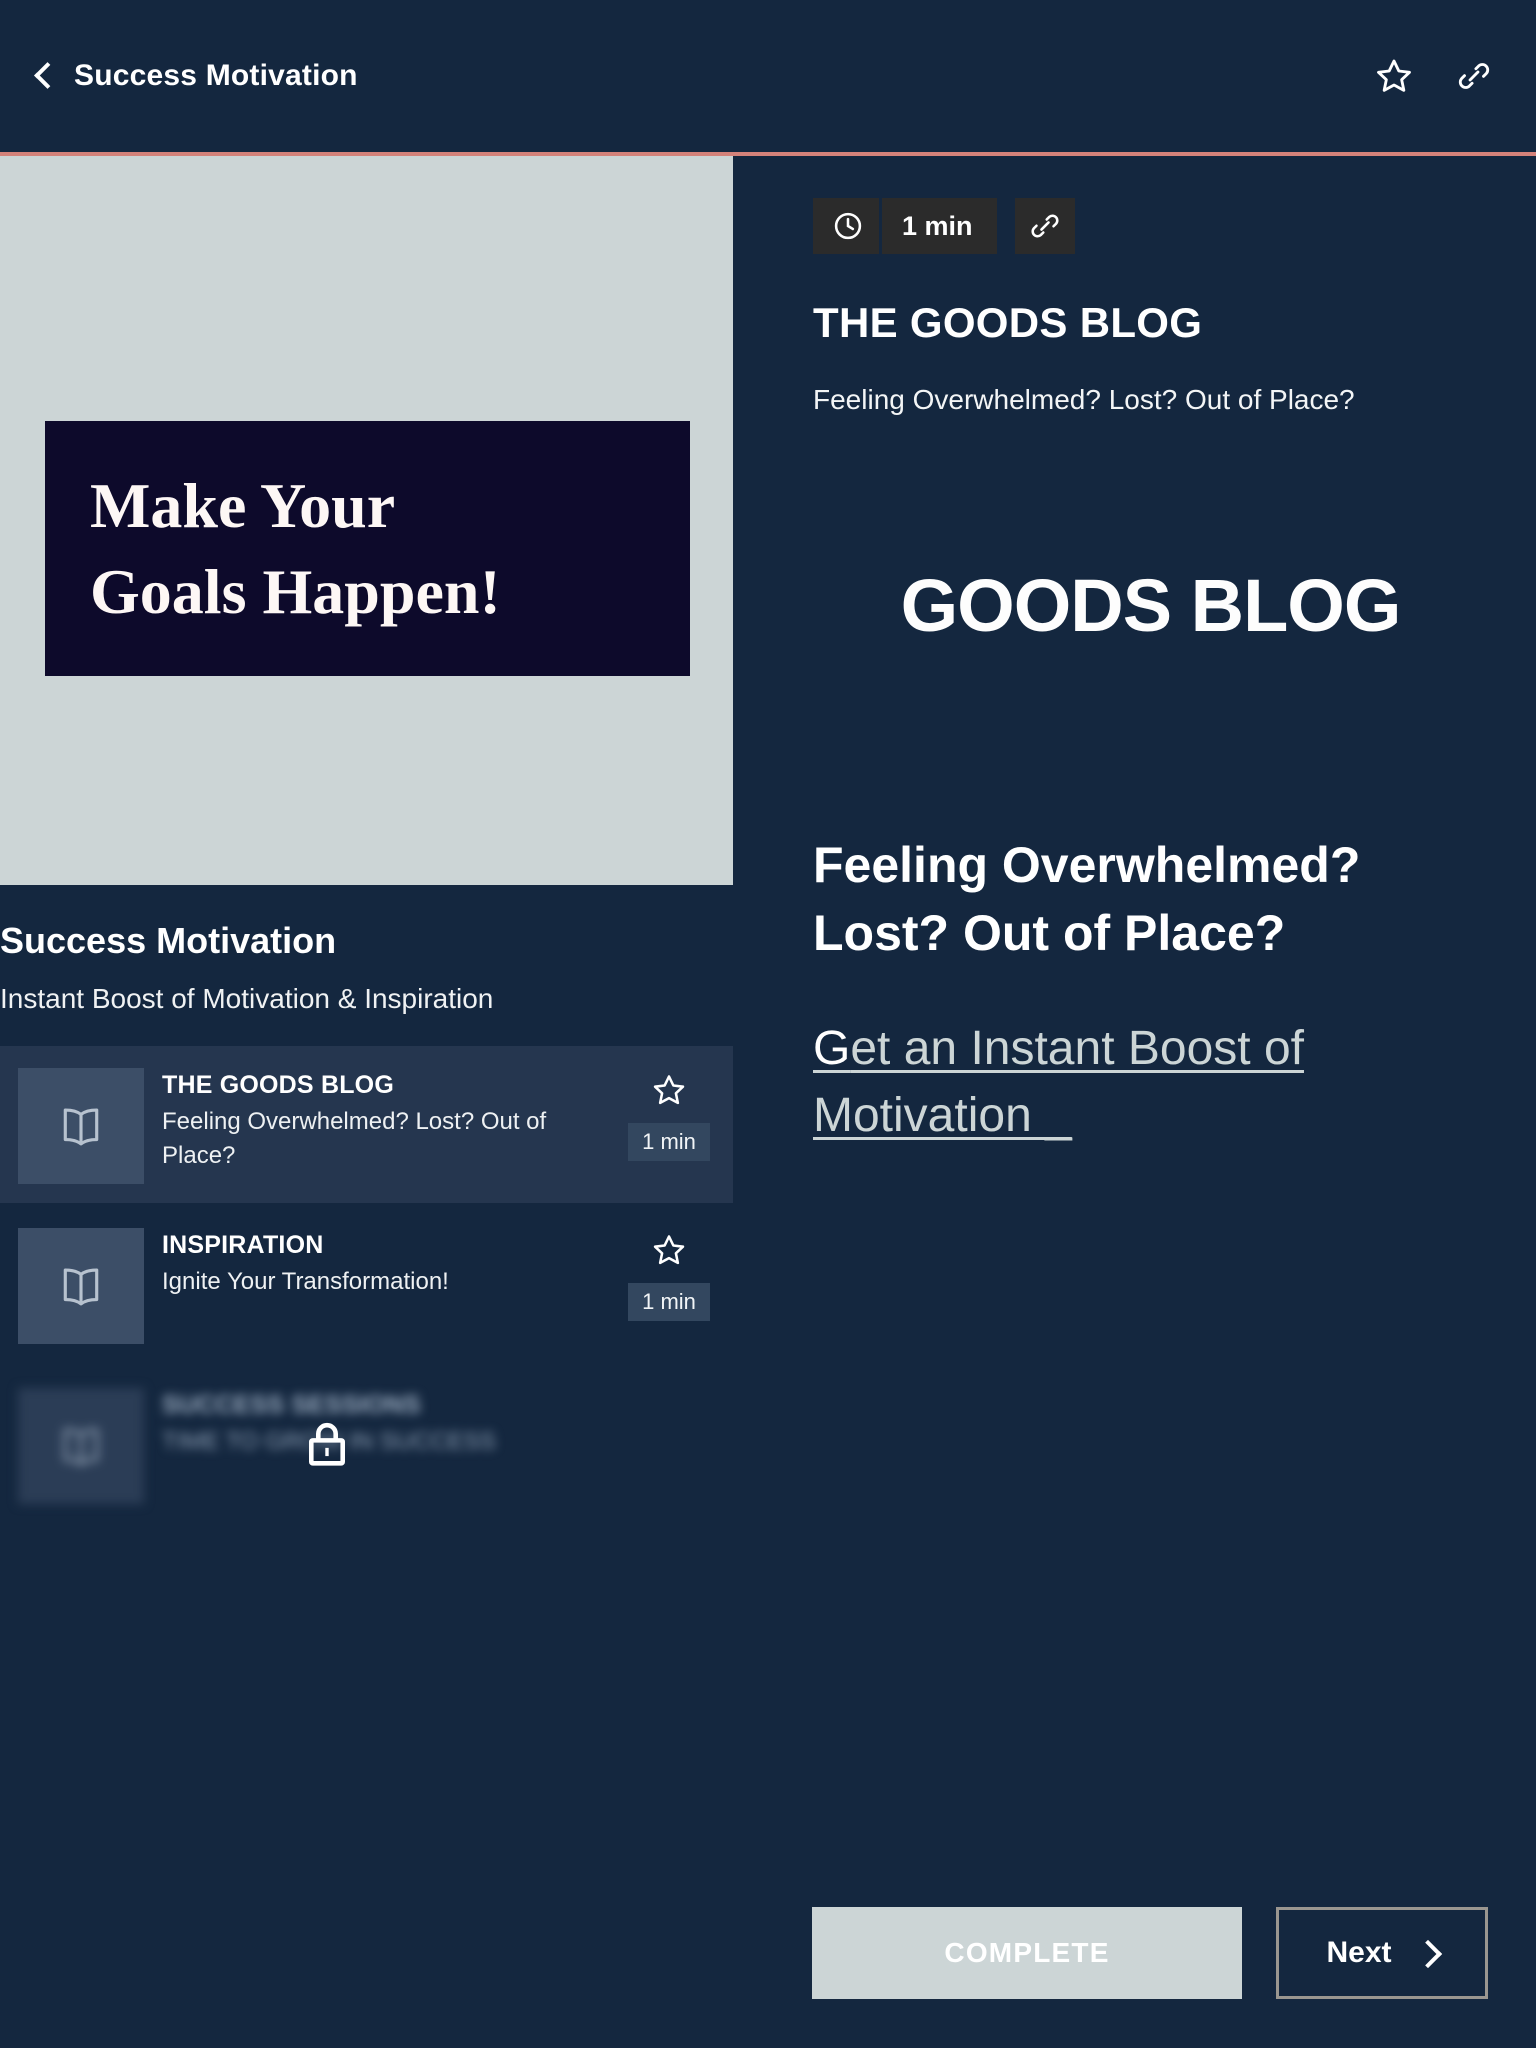 Image resolution: width=1536 pixels, height=2048 pixels. I want to click on brand-logo: GOODS BLOG, so click(1150, 531).